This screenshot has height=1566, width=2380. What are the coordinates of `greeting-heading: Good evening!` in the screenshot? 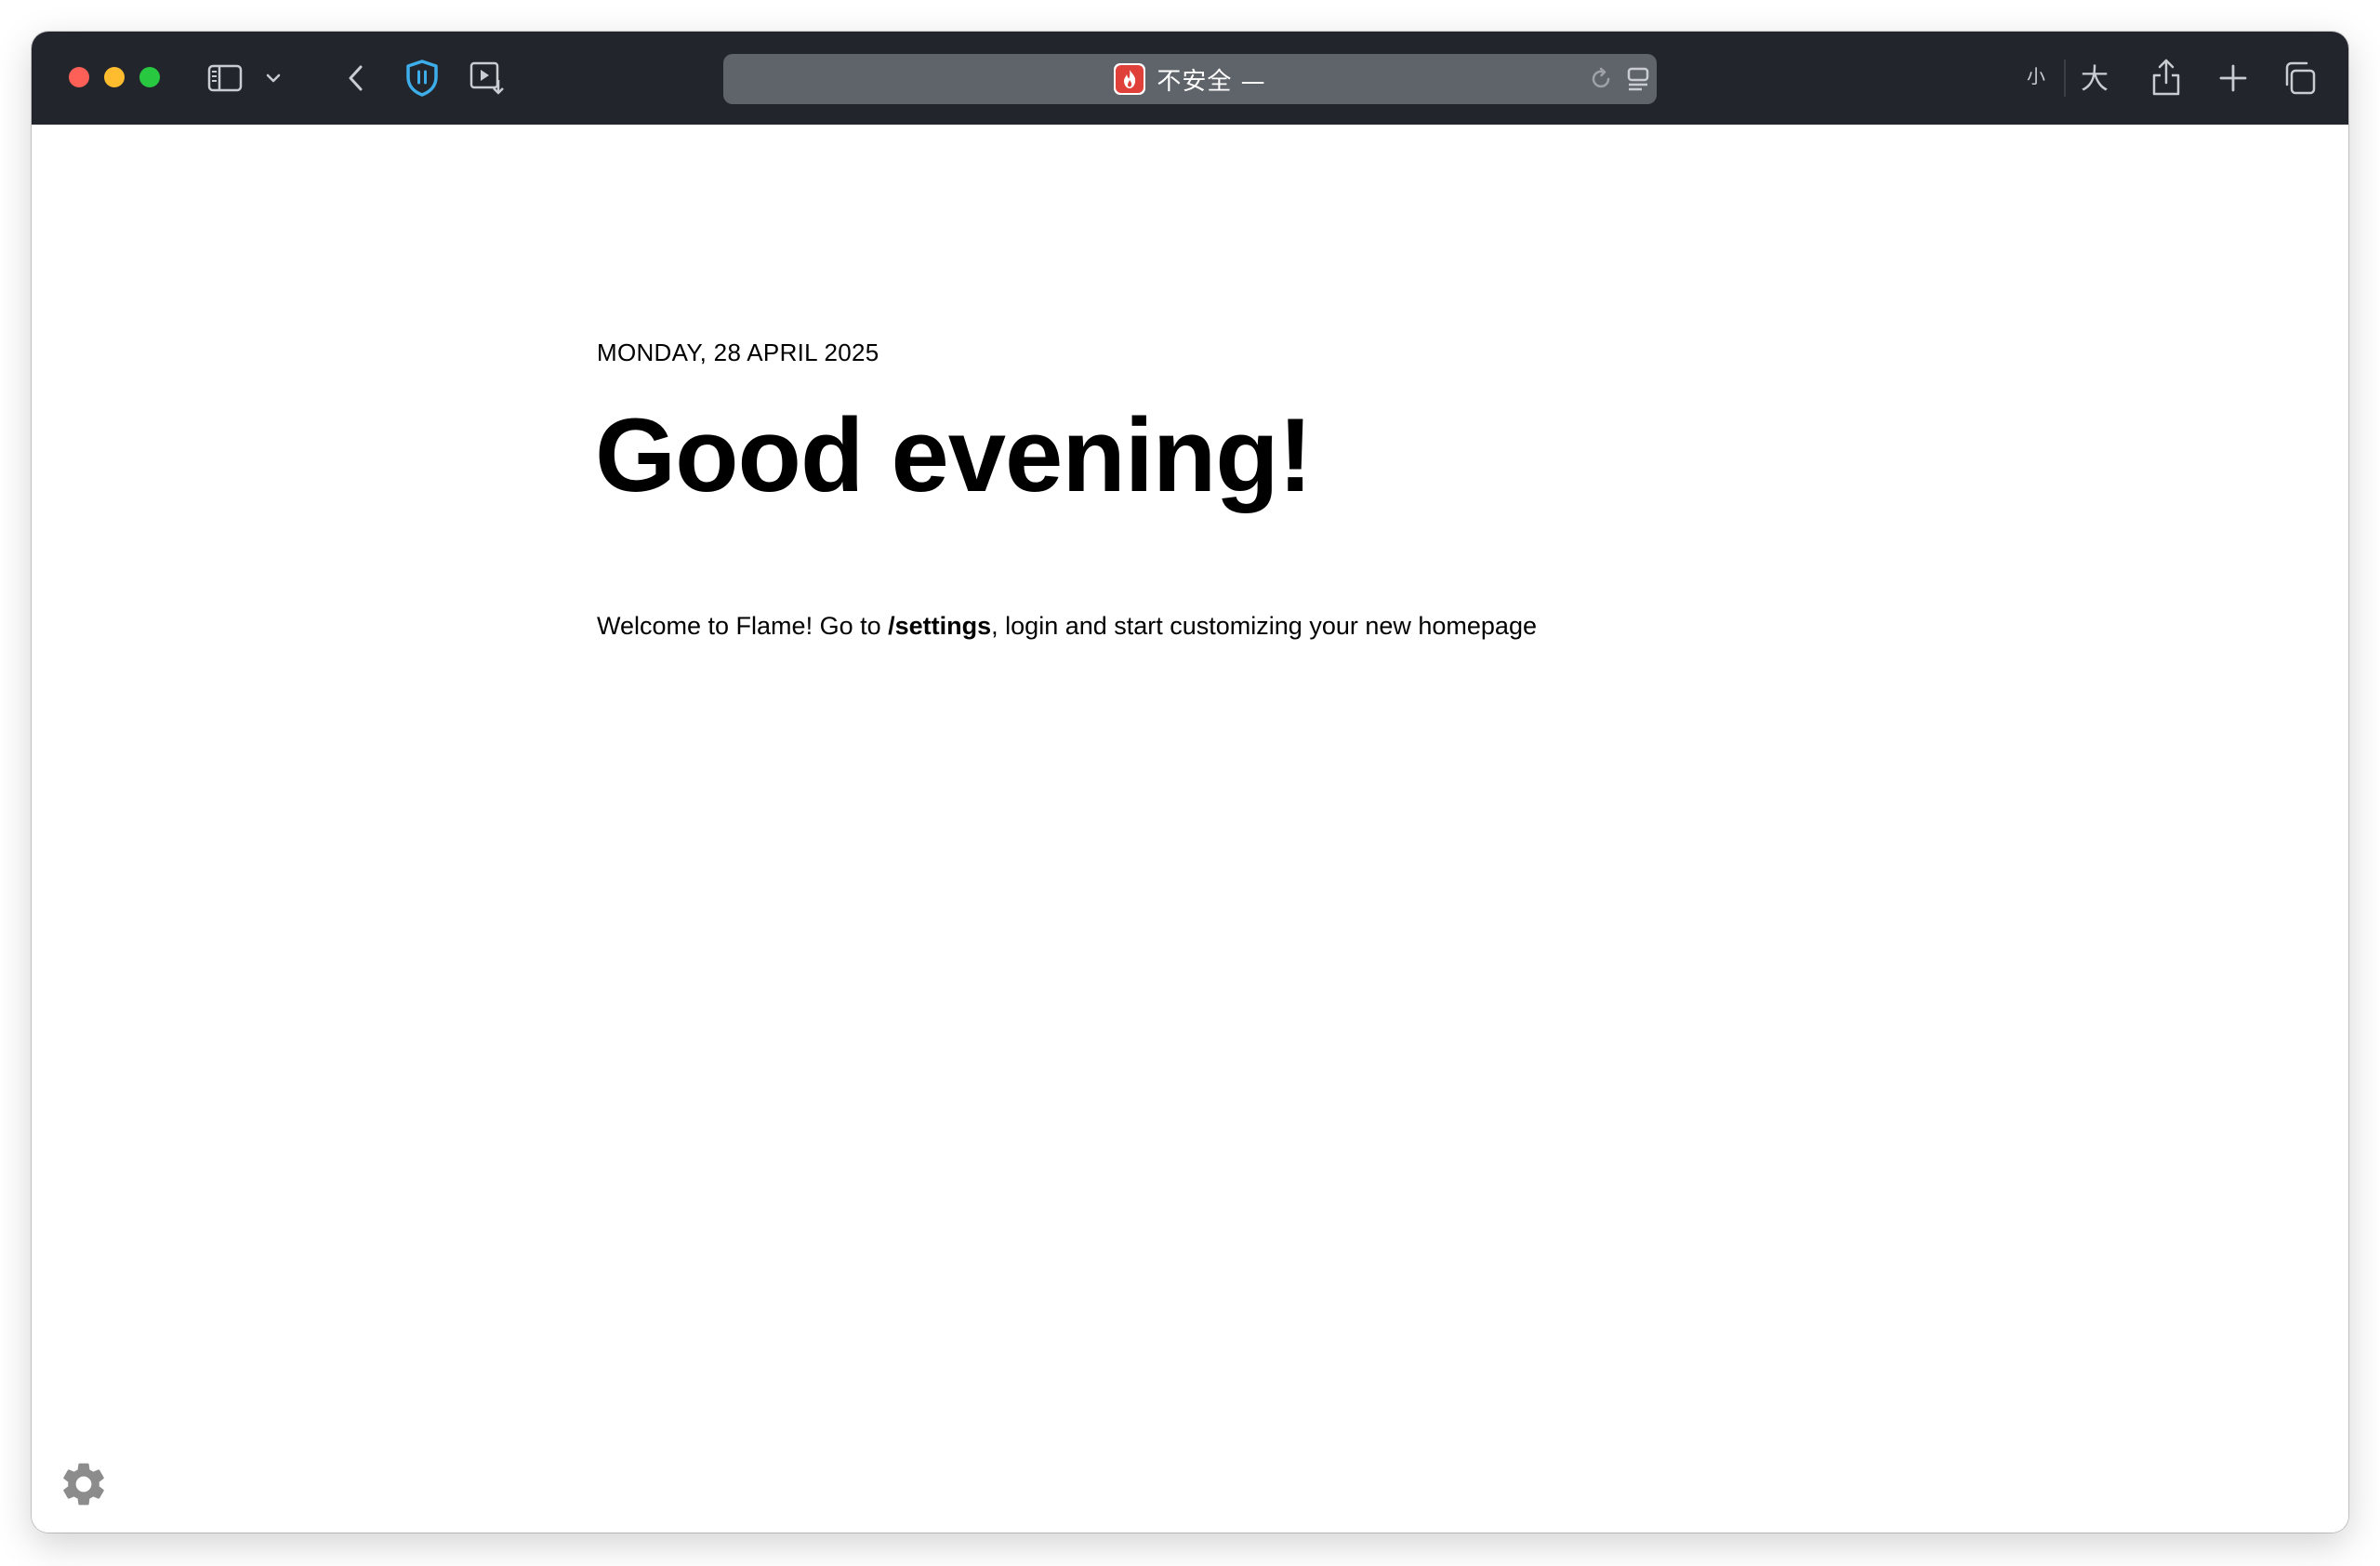 It's located at (954, 455).